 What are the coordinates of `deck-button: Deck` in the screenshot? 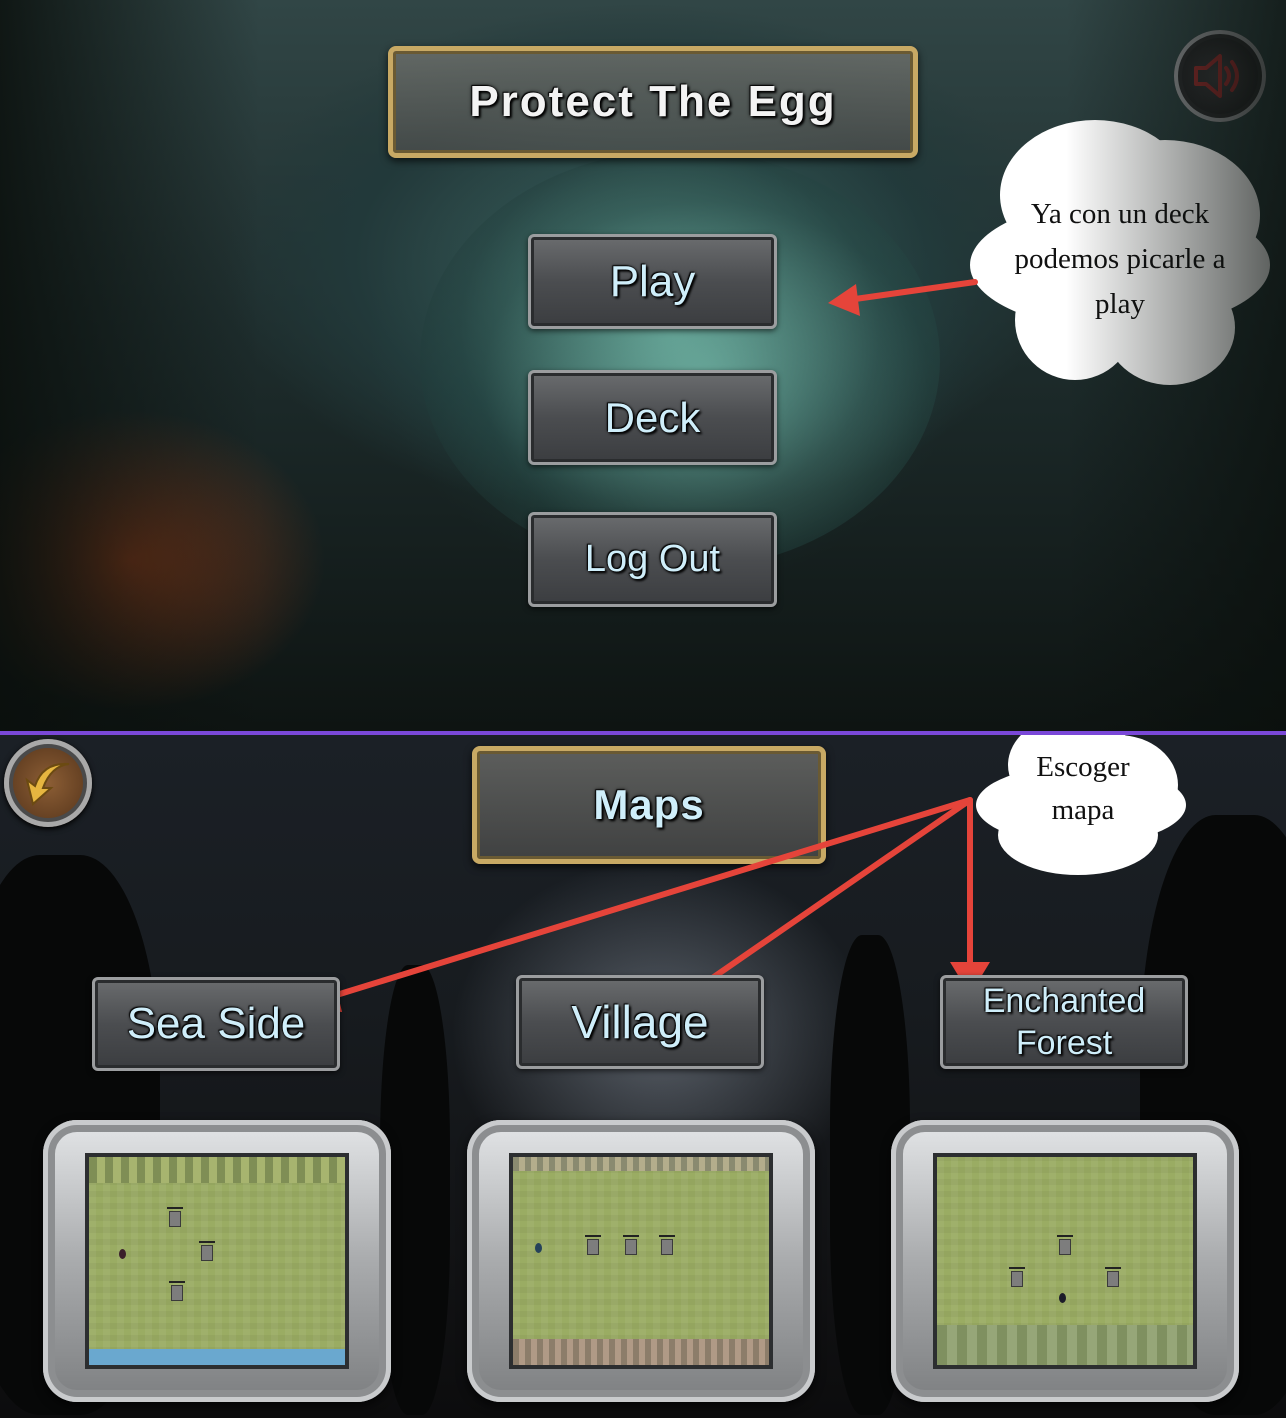 It's located at (652, 417).